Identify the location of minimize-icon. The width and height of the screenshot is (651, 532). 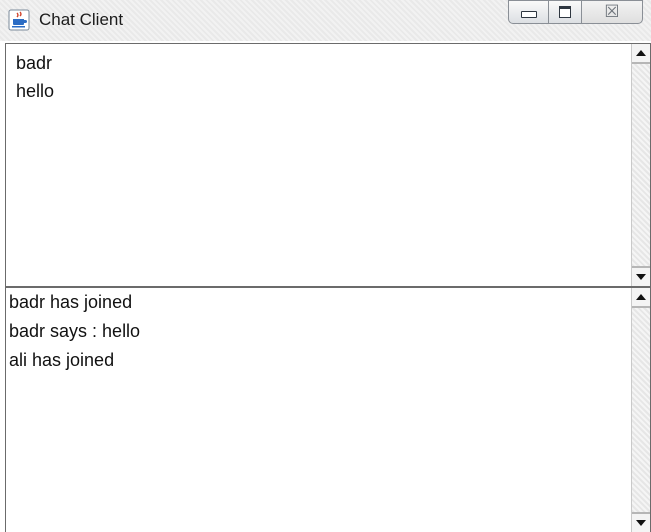
(528, 14).